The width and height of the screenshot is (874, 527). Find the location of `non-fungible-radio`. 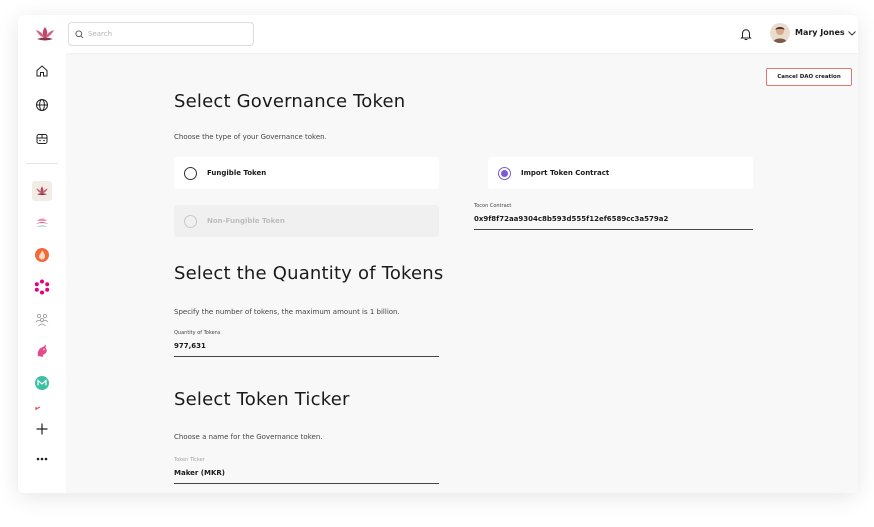

non-fungible-radio is located at coordinates (190, 221).